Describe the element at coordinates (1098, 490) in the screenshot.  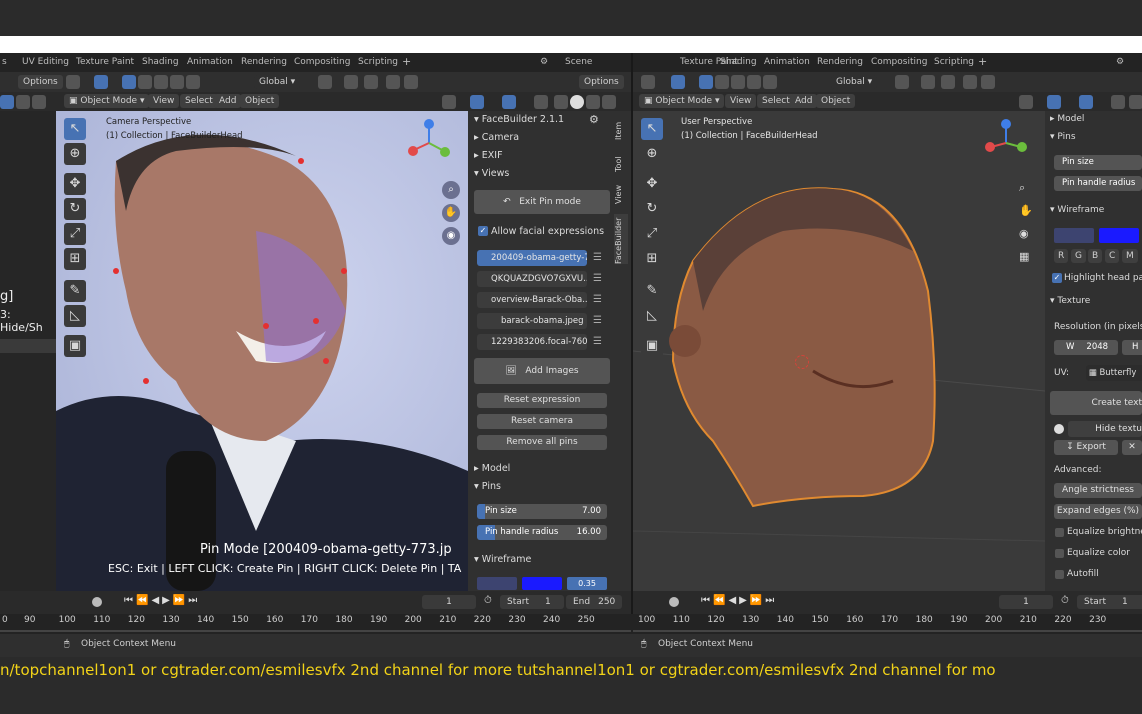
I see `angle-strictness-field: Angle strictness` at that location.